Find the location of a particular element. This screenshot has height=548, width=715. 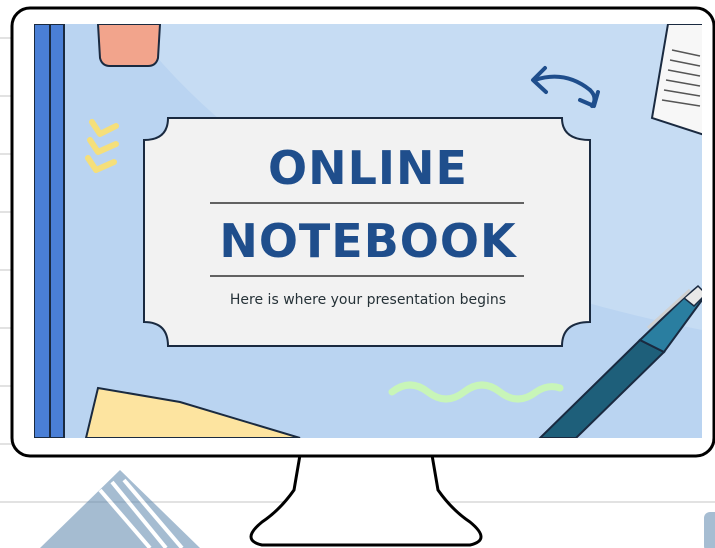

eraser-icon is located at coordinates (129, 45).